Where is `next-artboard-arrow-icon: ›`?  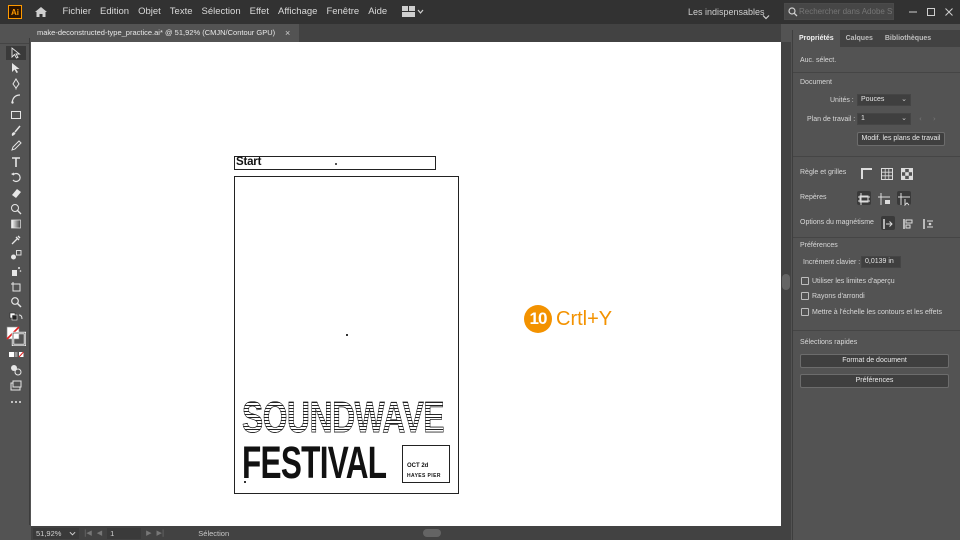 next-artboard-arrow-icon: › is located at coordinates (934, 119).